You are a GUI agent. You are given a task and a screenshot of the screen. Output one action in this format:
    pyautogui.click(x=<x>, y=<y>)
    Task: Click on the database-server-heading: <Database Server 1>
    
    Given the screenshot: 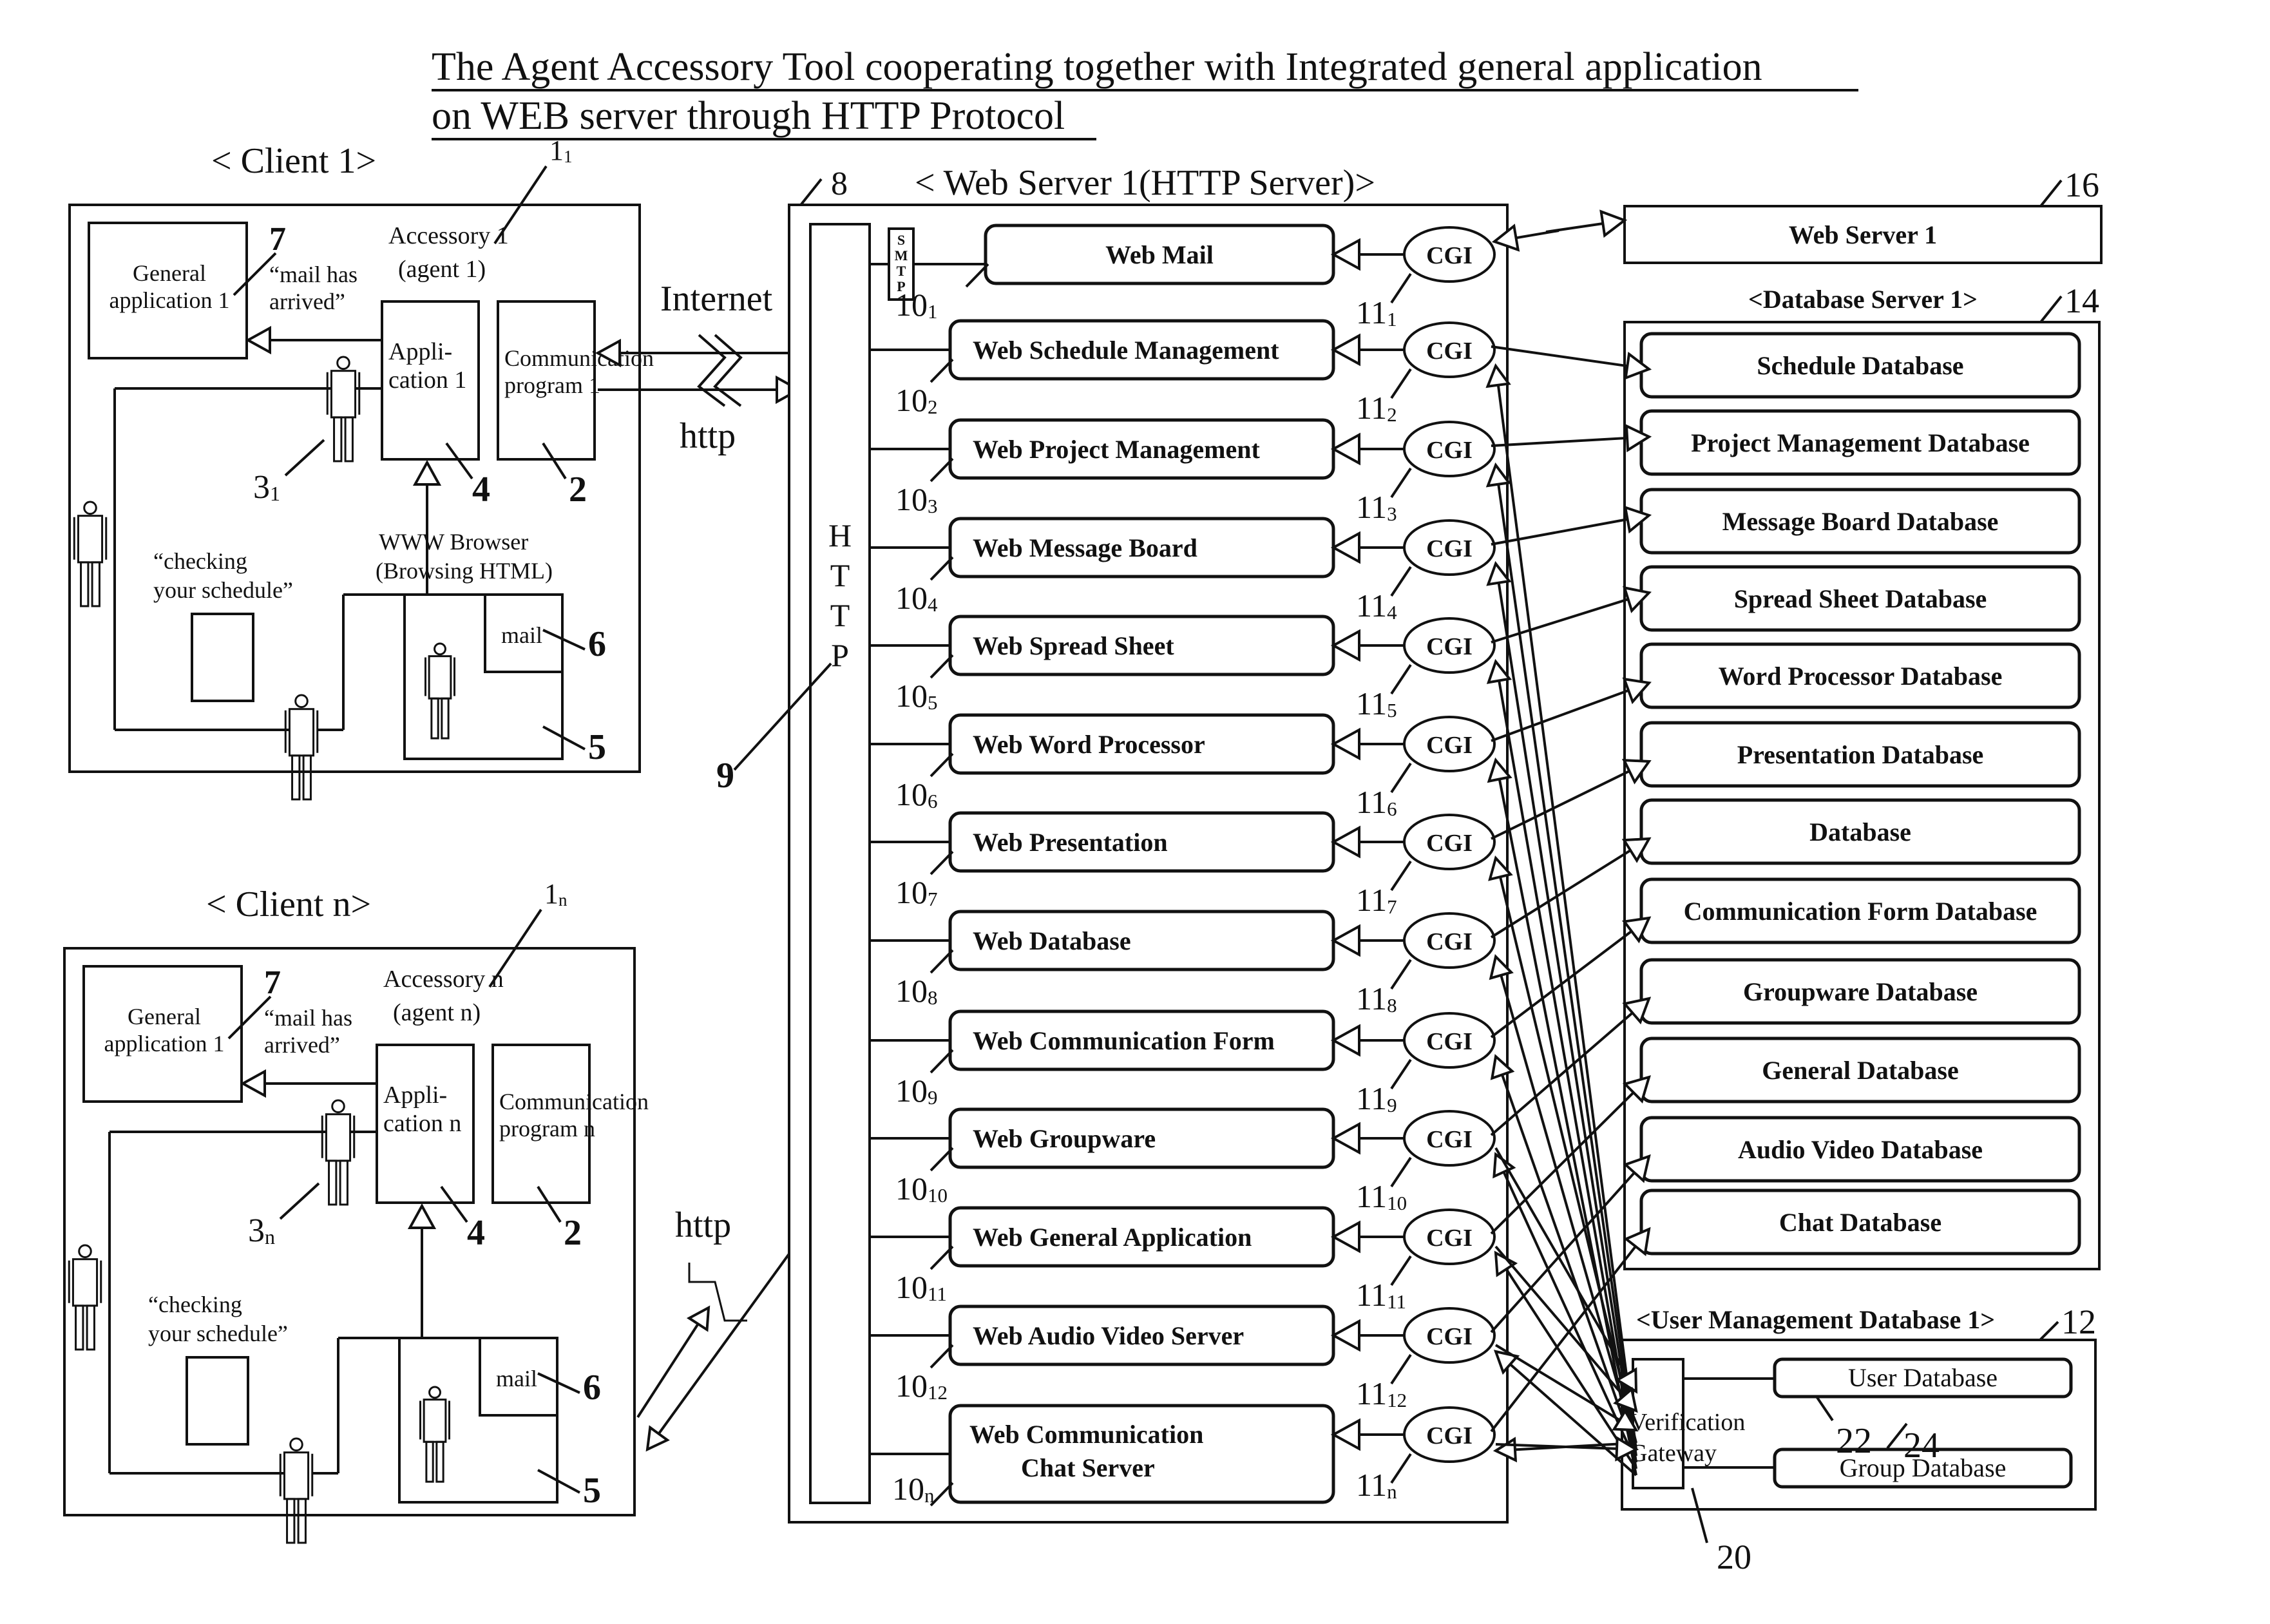 What is the action you would take?
    pyautogui.click(x=1863, y=299)
    